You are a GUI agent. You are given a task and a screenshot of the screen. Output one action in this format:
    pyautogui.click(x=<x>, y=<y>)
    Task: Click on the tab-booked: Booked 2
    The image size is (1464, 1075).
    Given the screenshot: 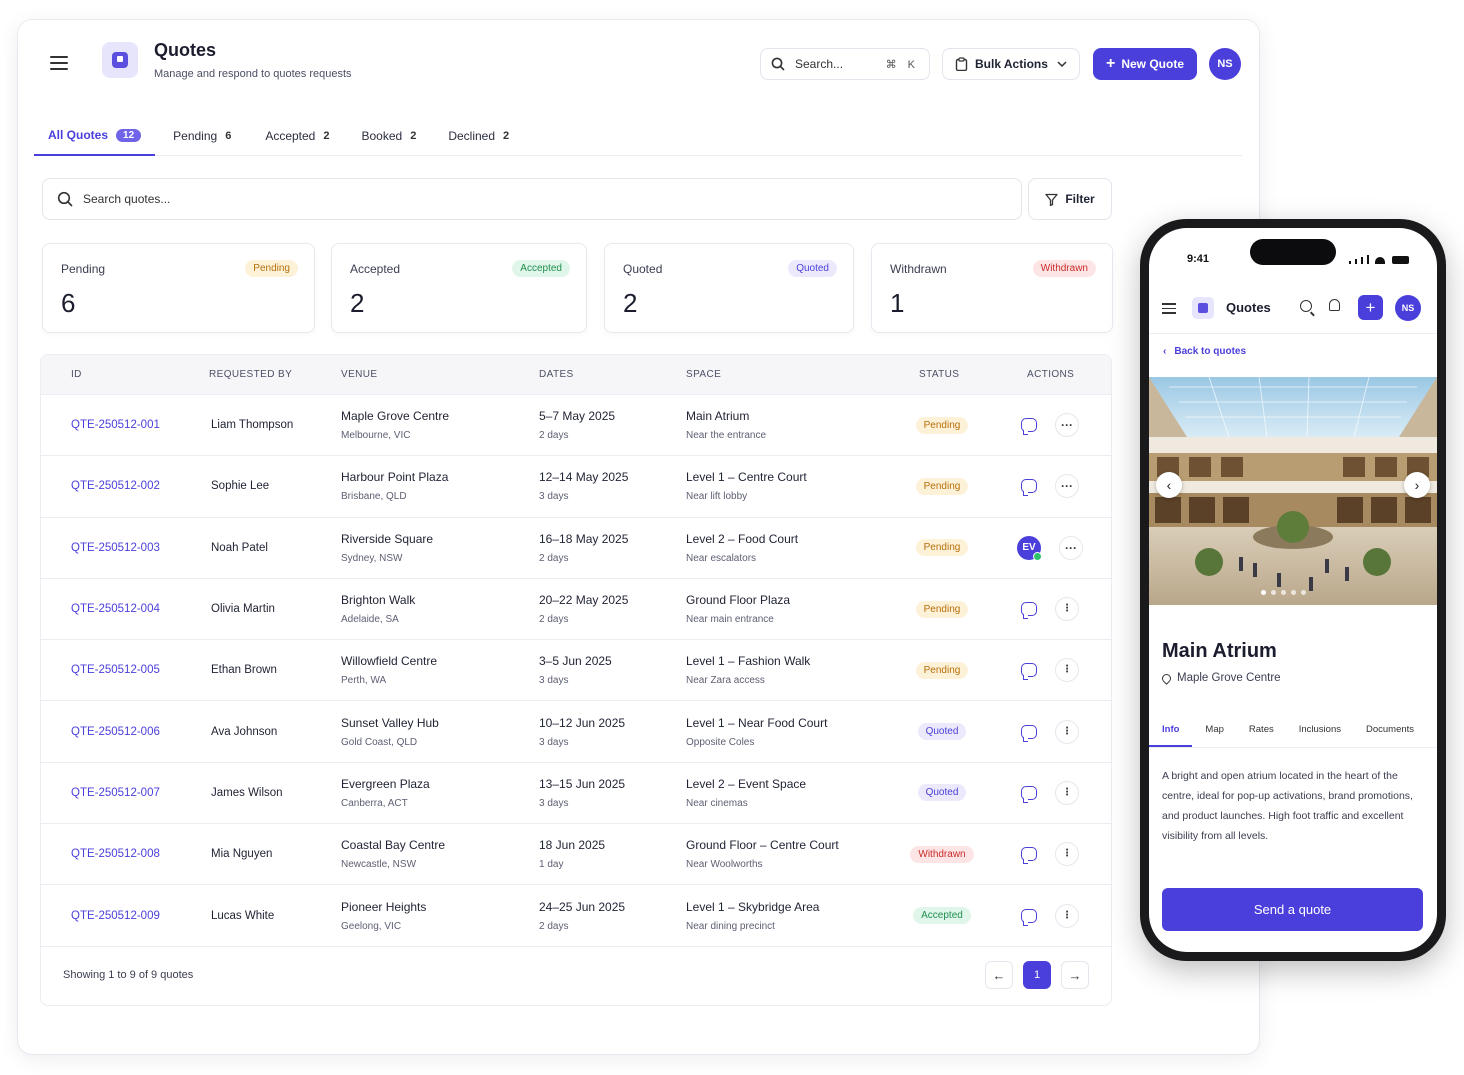 What is the action you would take?
    pyautogui.click(x=388, y=136)
    